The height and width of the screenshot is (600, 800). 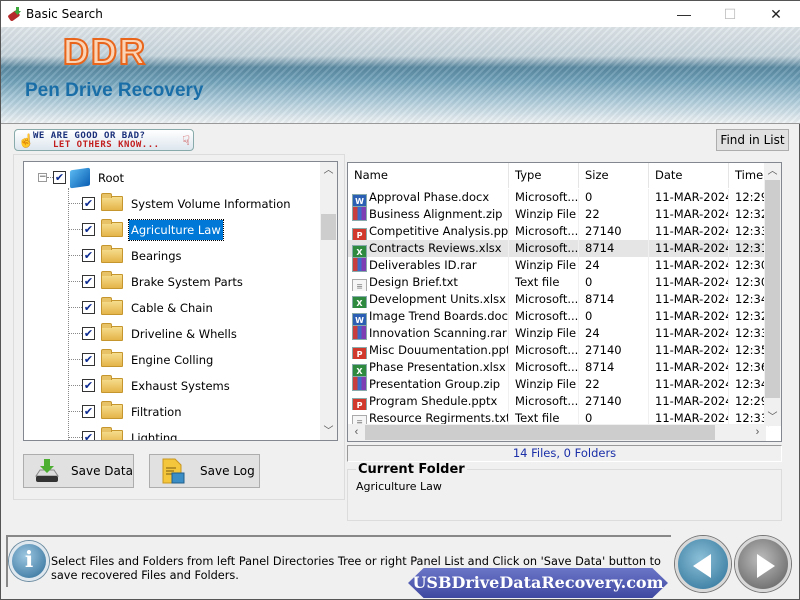 I want to click on thumbs-up-icon: ☝, so click(x=26, y=140).